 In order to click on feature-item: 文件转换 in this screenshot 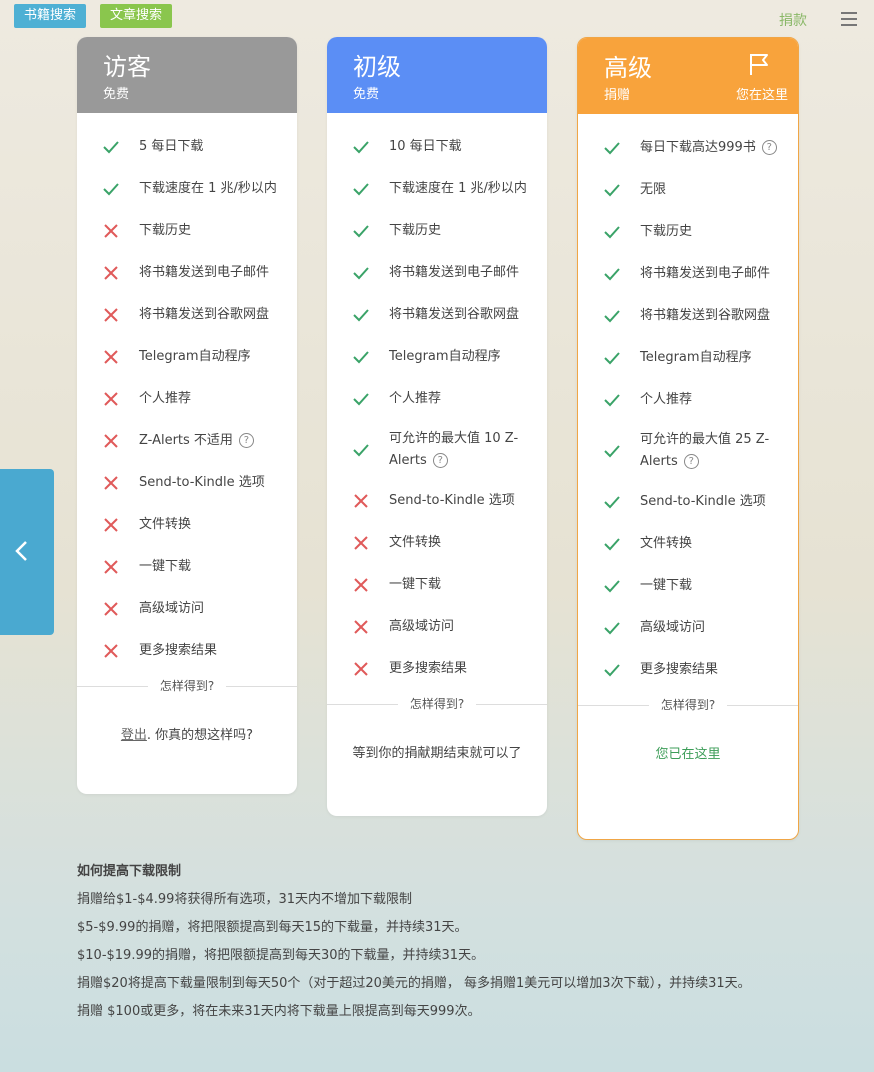, I will do `click(437, 543)`.